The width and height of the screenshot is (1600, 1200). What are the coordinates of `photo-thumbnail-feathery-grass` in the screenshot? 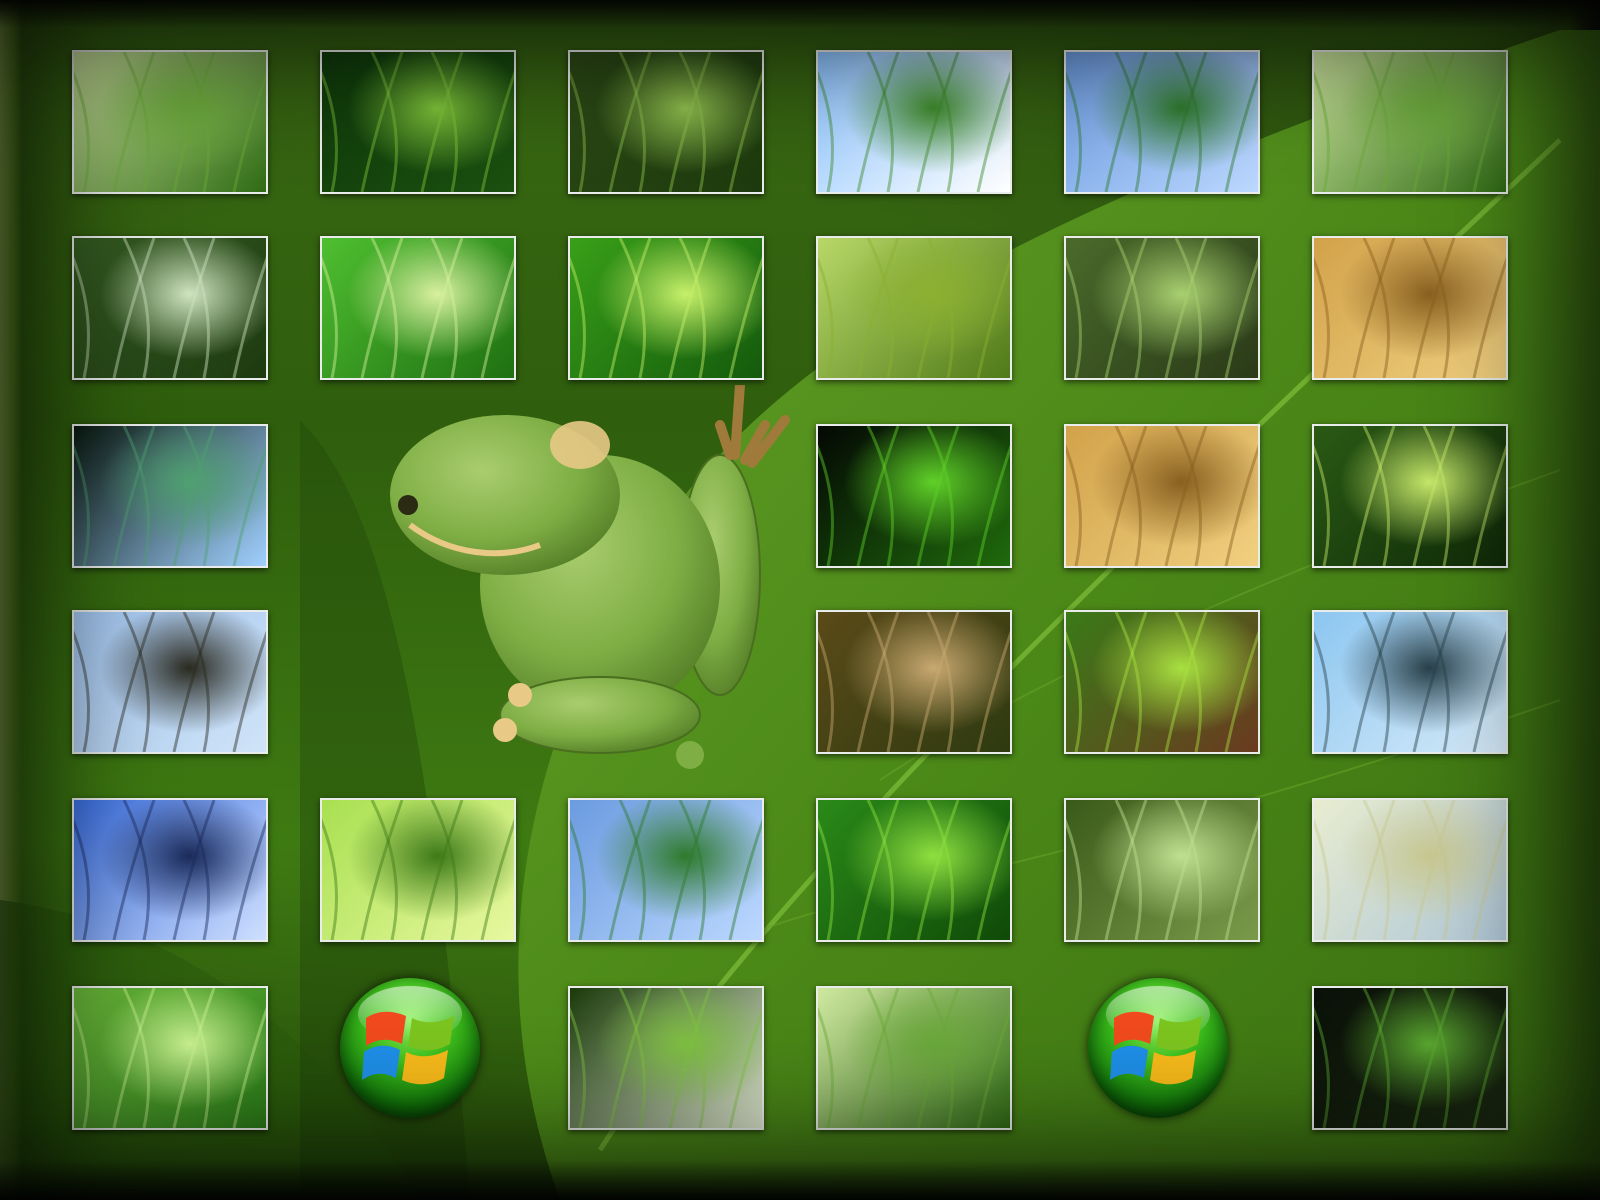 It's located at (170, 308).